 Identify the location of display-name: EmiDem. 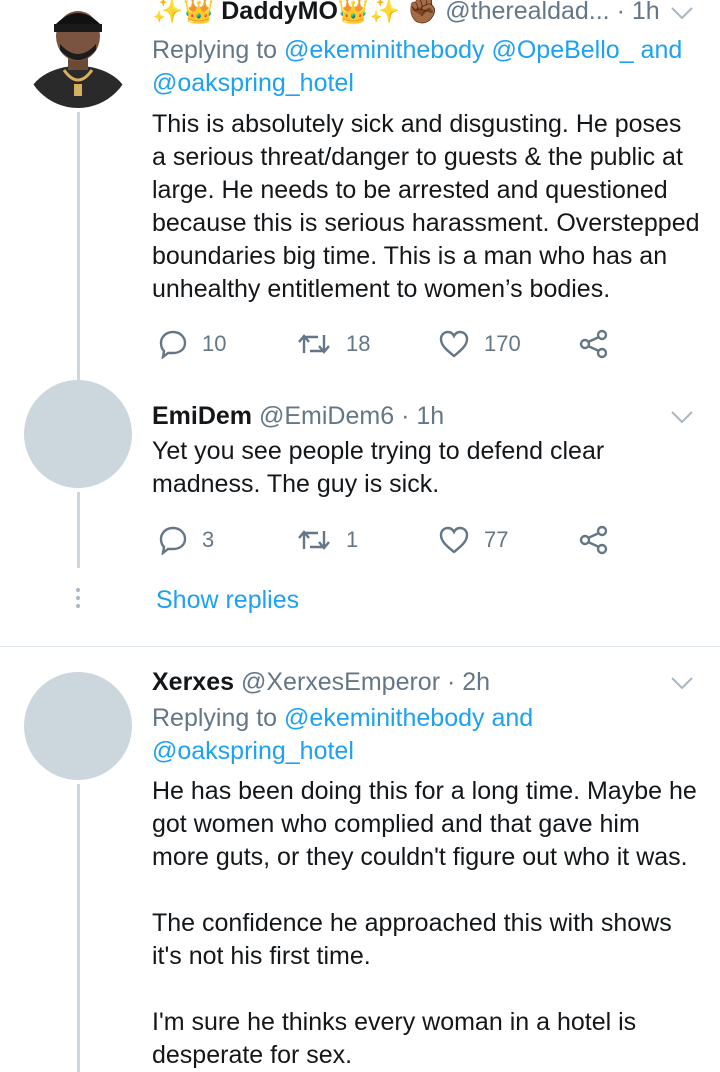
(202, 416).